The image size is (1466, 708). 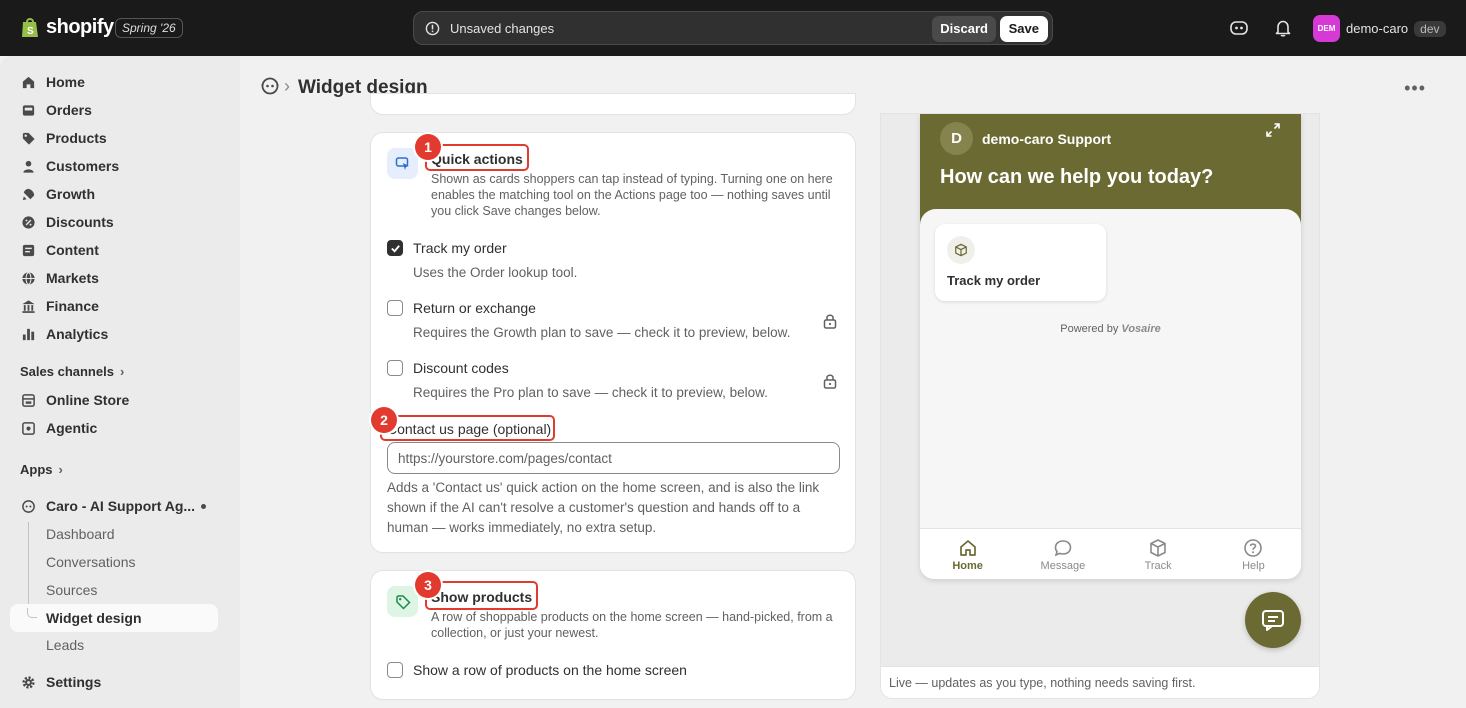 What do you see at coordinates (114, 641) in the screenshot?
I see `sidebar-subitem-leads: Leads` at bounding box center [114, 641].